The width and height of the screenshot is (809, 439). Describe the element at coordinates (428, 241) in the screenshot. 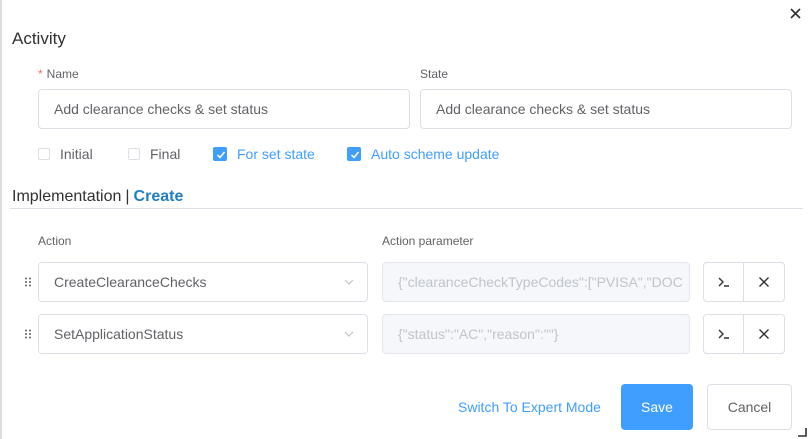

I see `action-parameter-column-header: Action parameter` at that location.